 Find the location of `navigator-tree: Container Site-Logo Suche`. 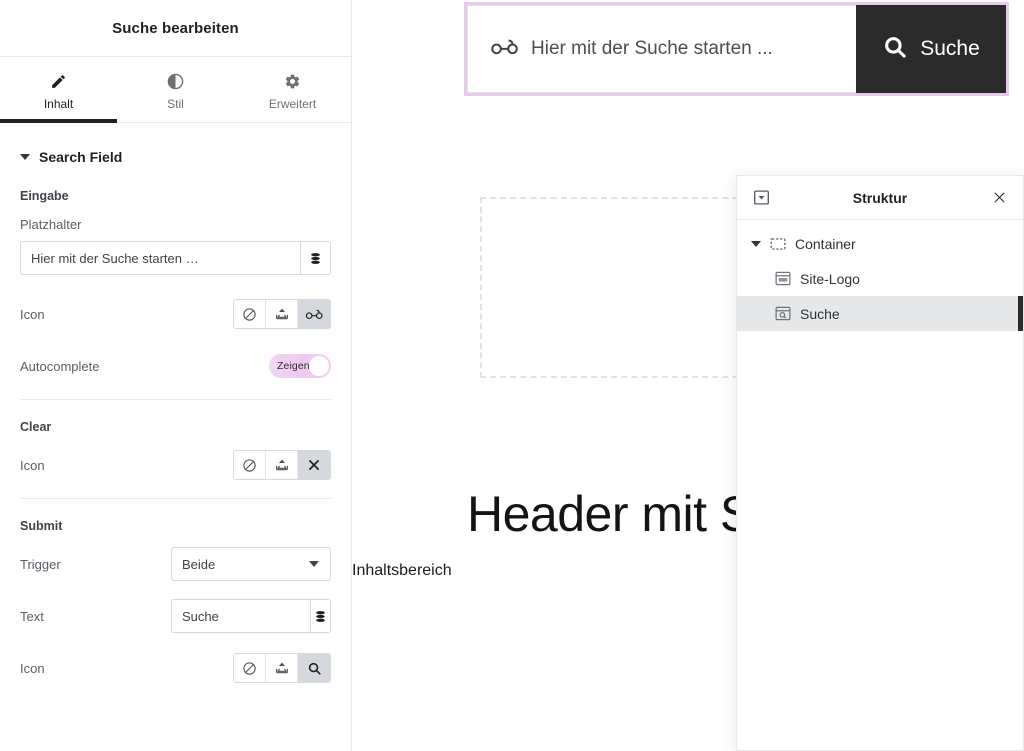

navigator-tree: Container Site-Logo Suche is located at coordinates (880, 275).